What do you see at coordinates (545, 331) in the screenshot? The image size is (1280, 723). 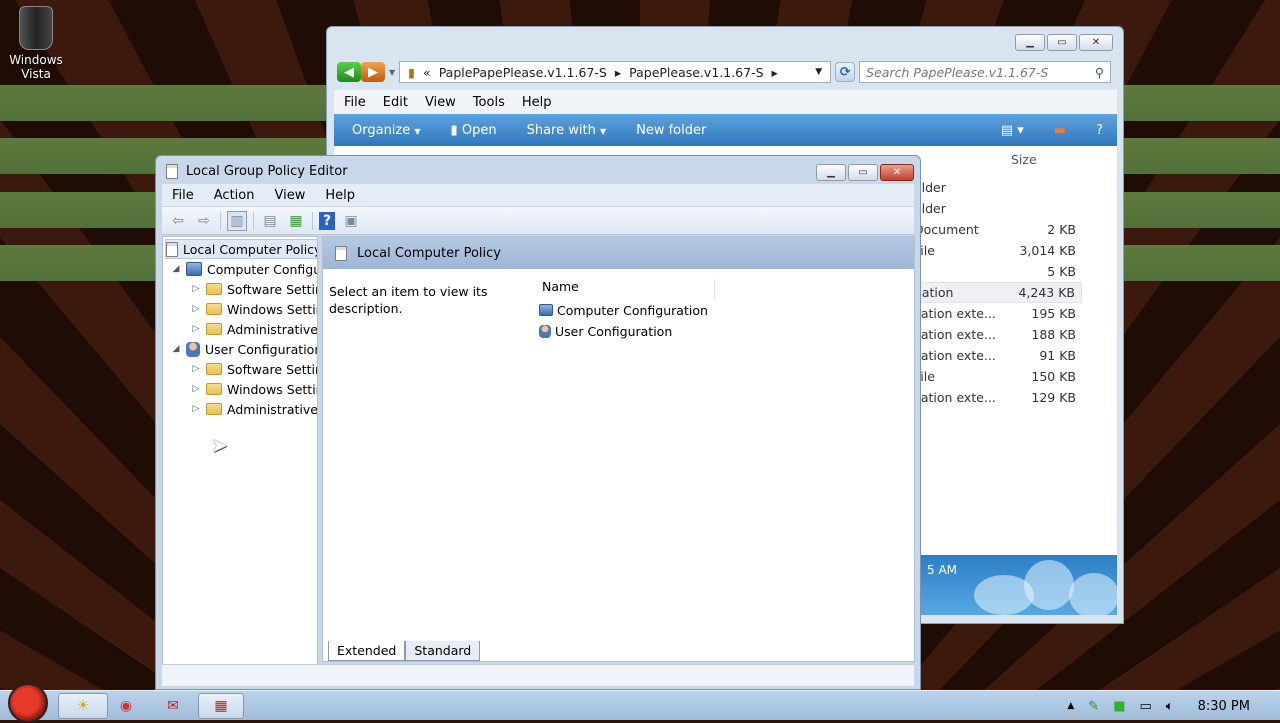 I see `user-icon` at bounding box center [545, 331].